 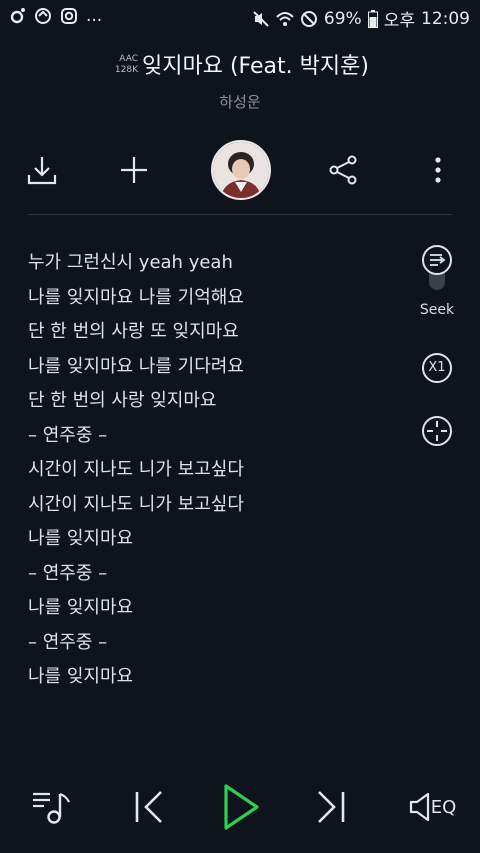 What do you see at coordinates (308, 18) in the screenshot?
I see `do-not-disturb-icon` at bounding box center [308, 18].